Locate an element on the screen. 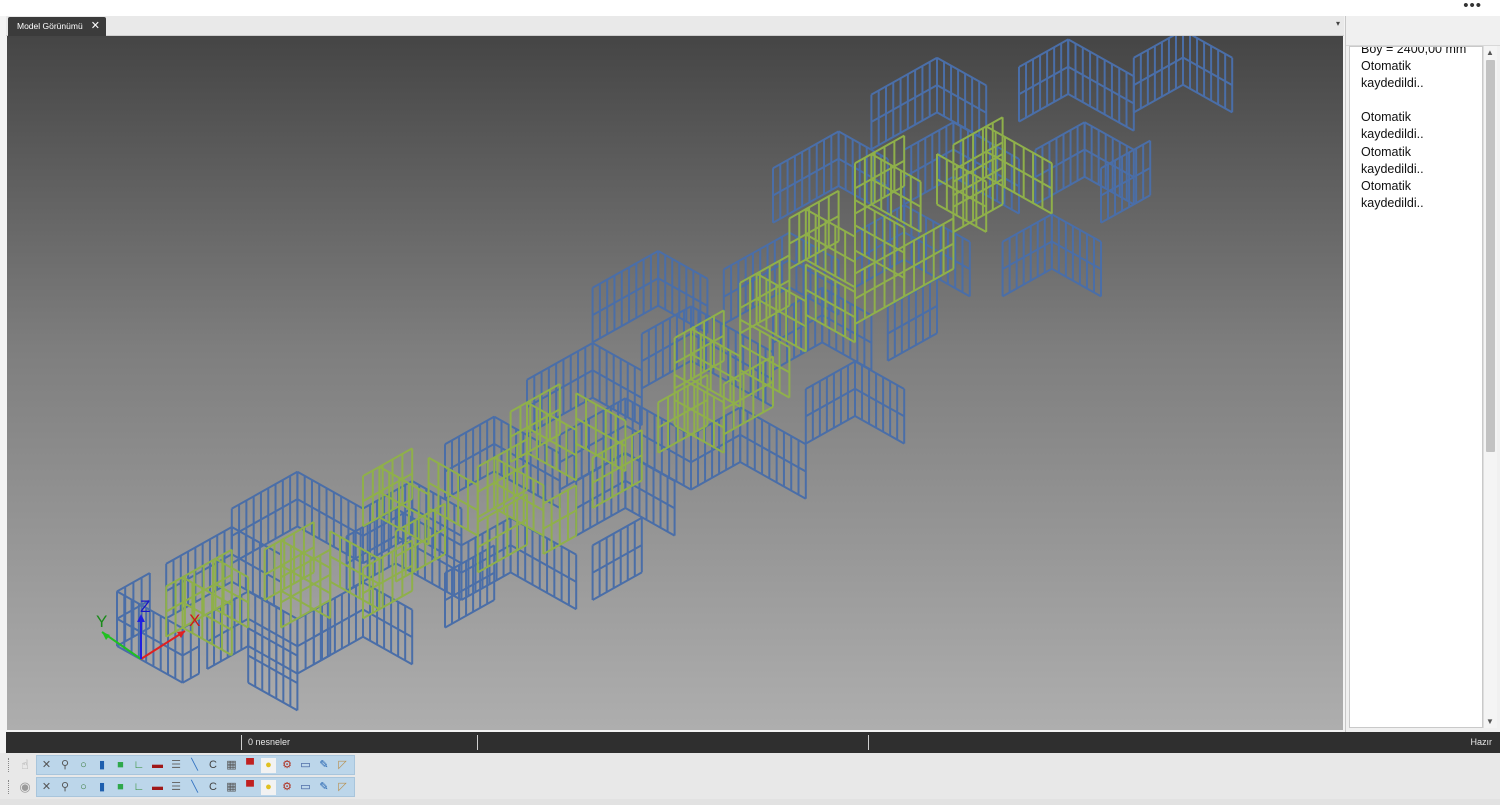  scroll-up-icon: ▲ is located at coordinates (1490, 52).